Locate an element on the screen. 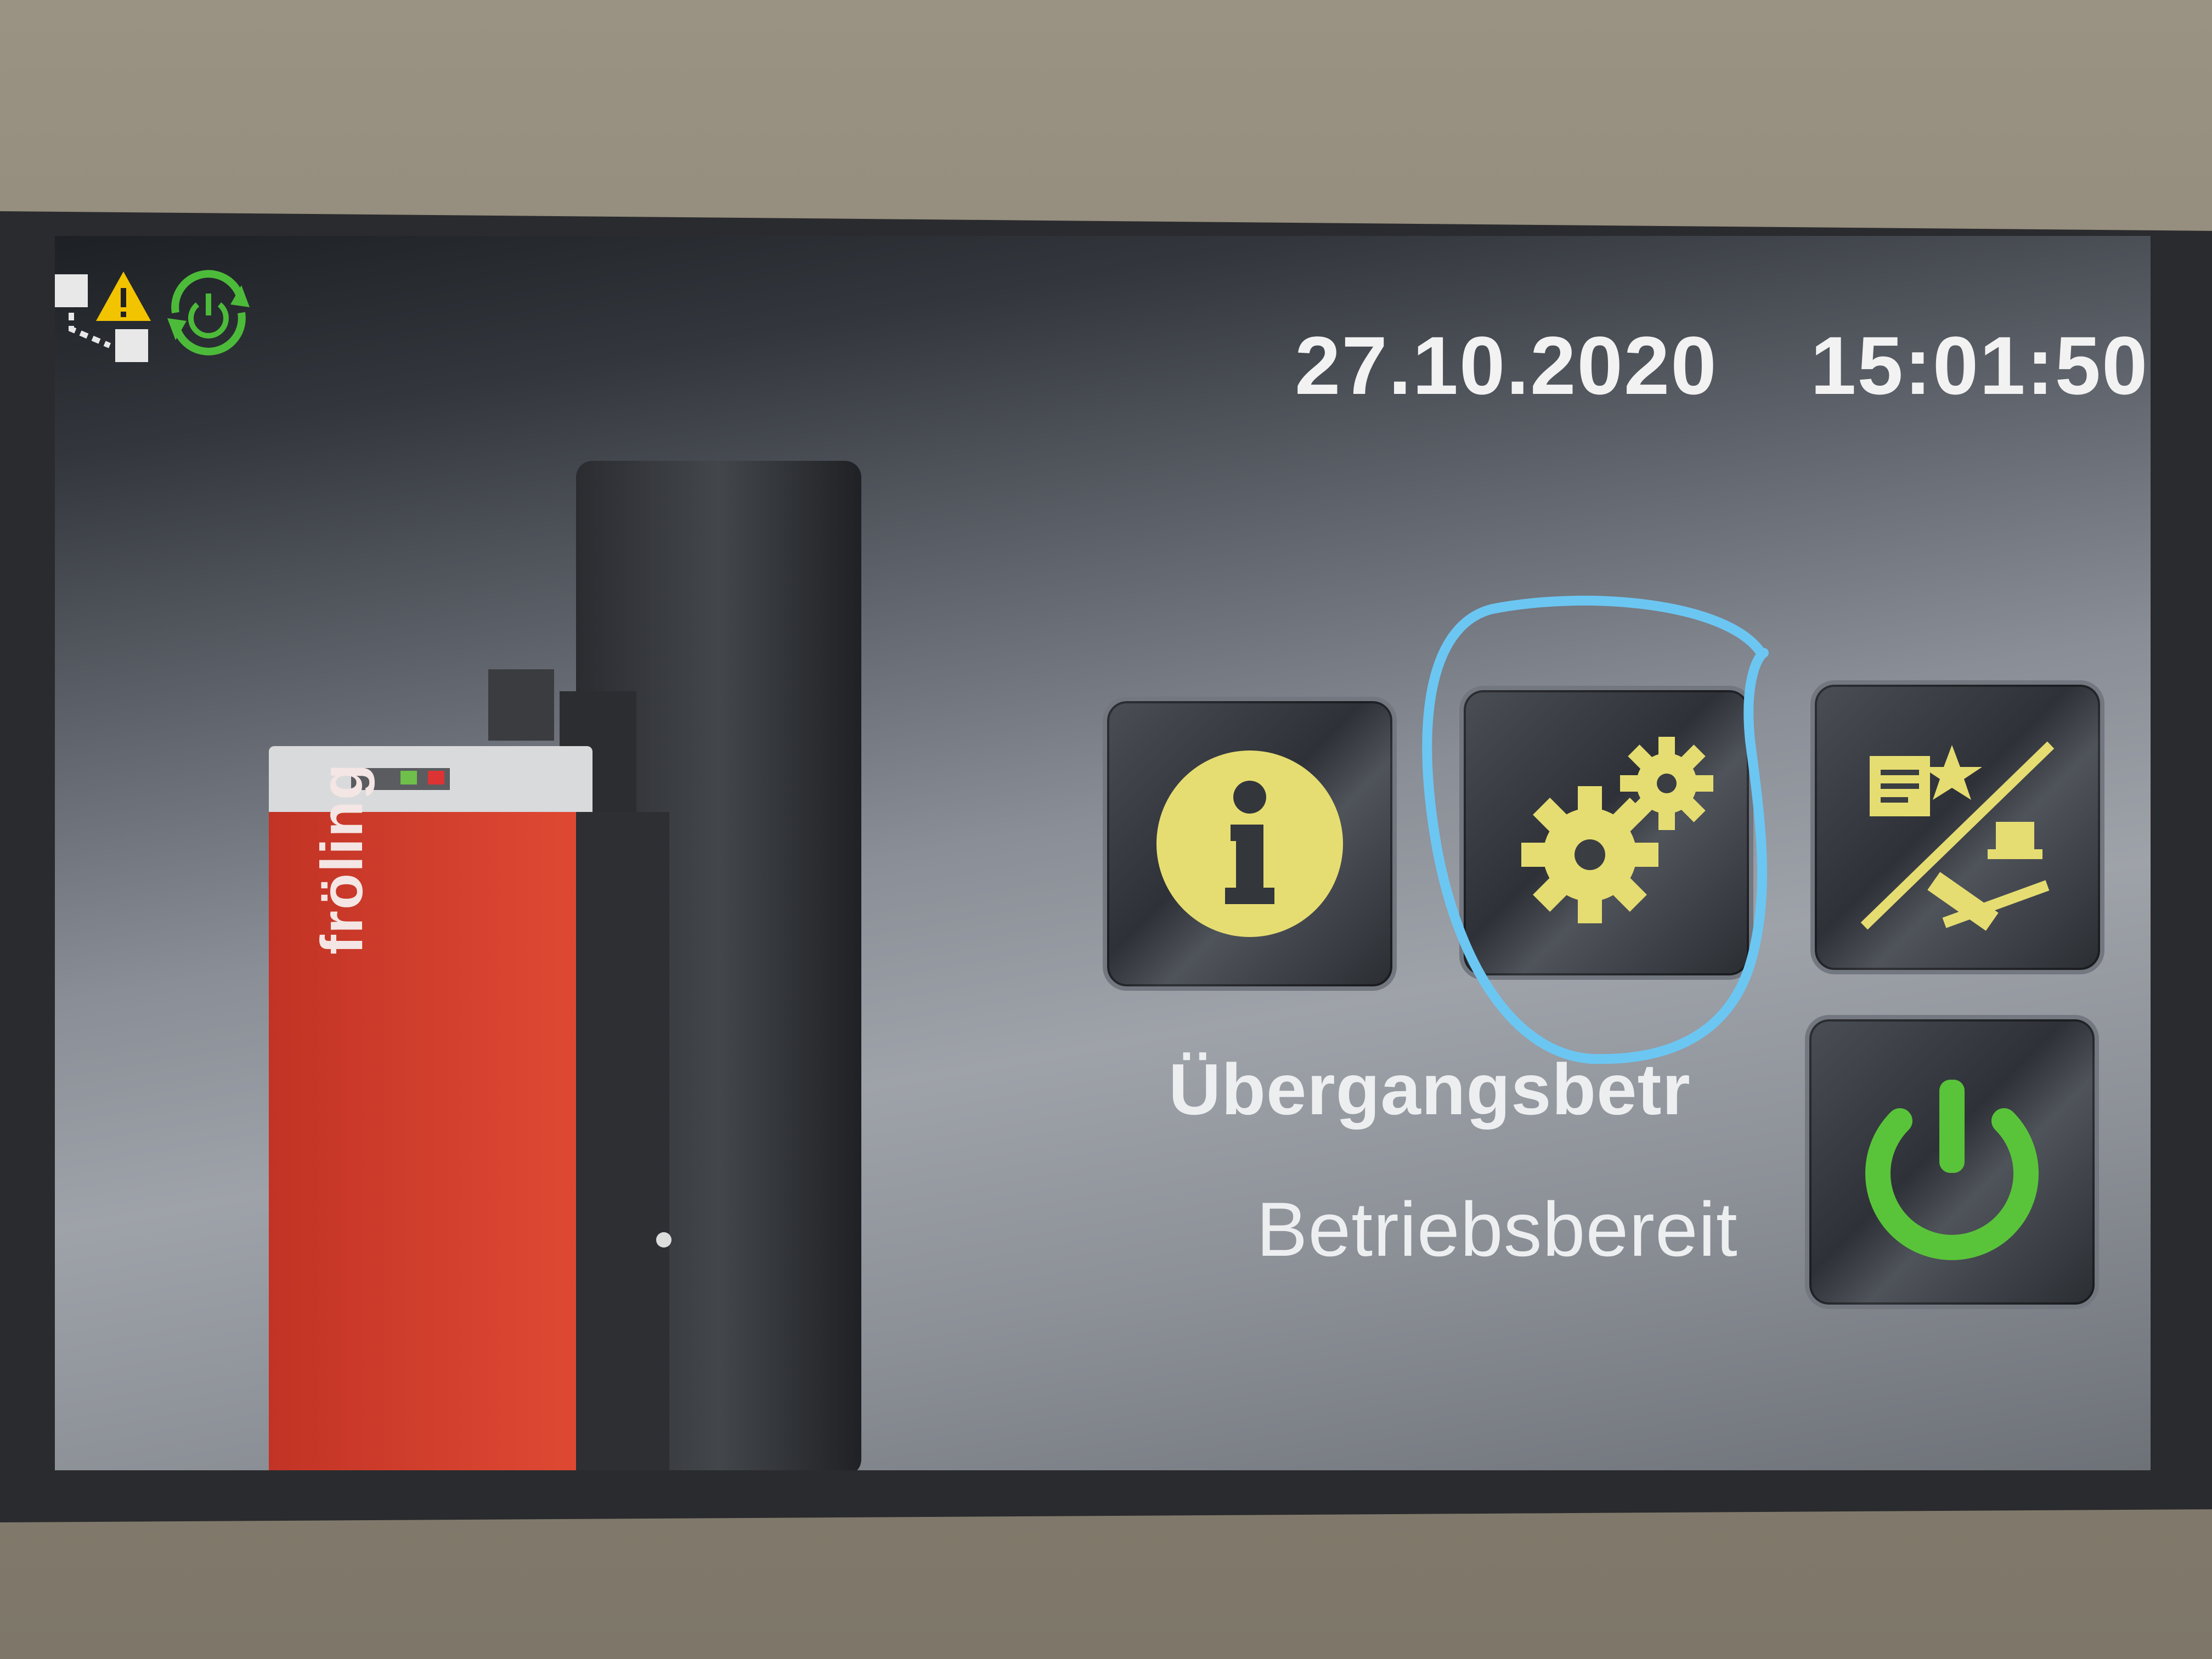  settings-button is located at coordinates (1606, 833).